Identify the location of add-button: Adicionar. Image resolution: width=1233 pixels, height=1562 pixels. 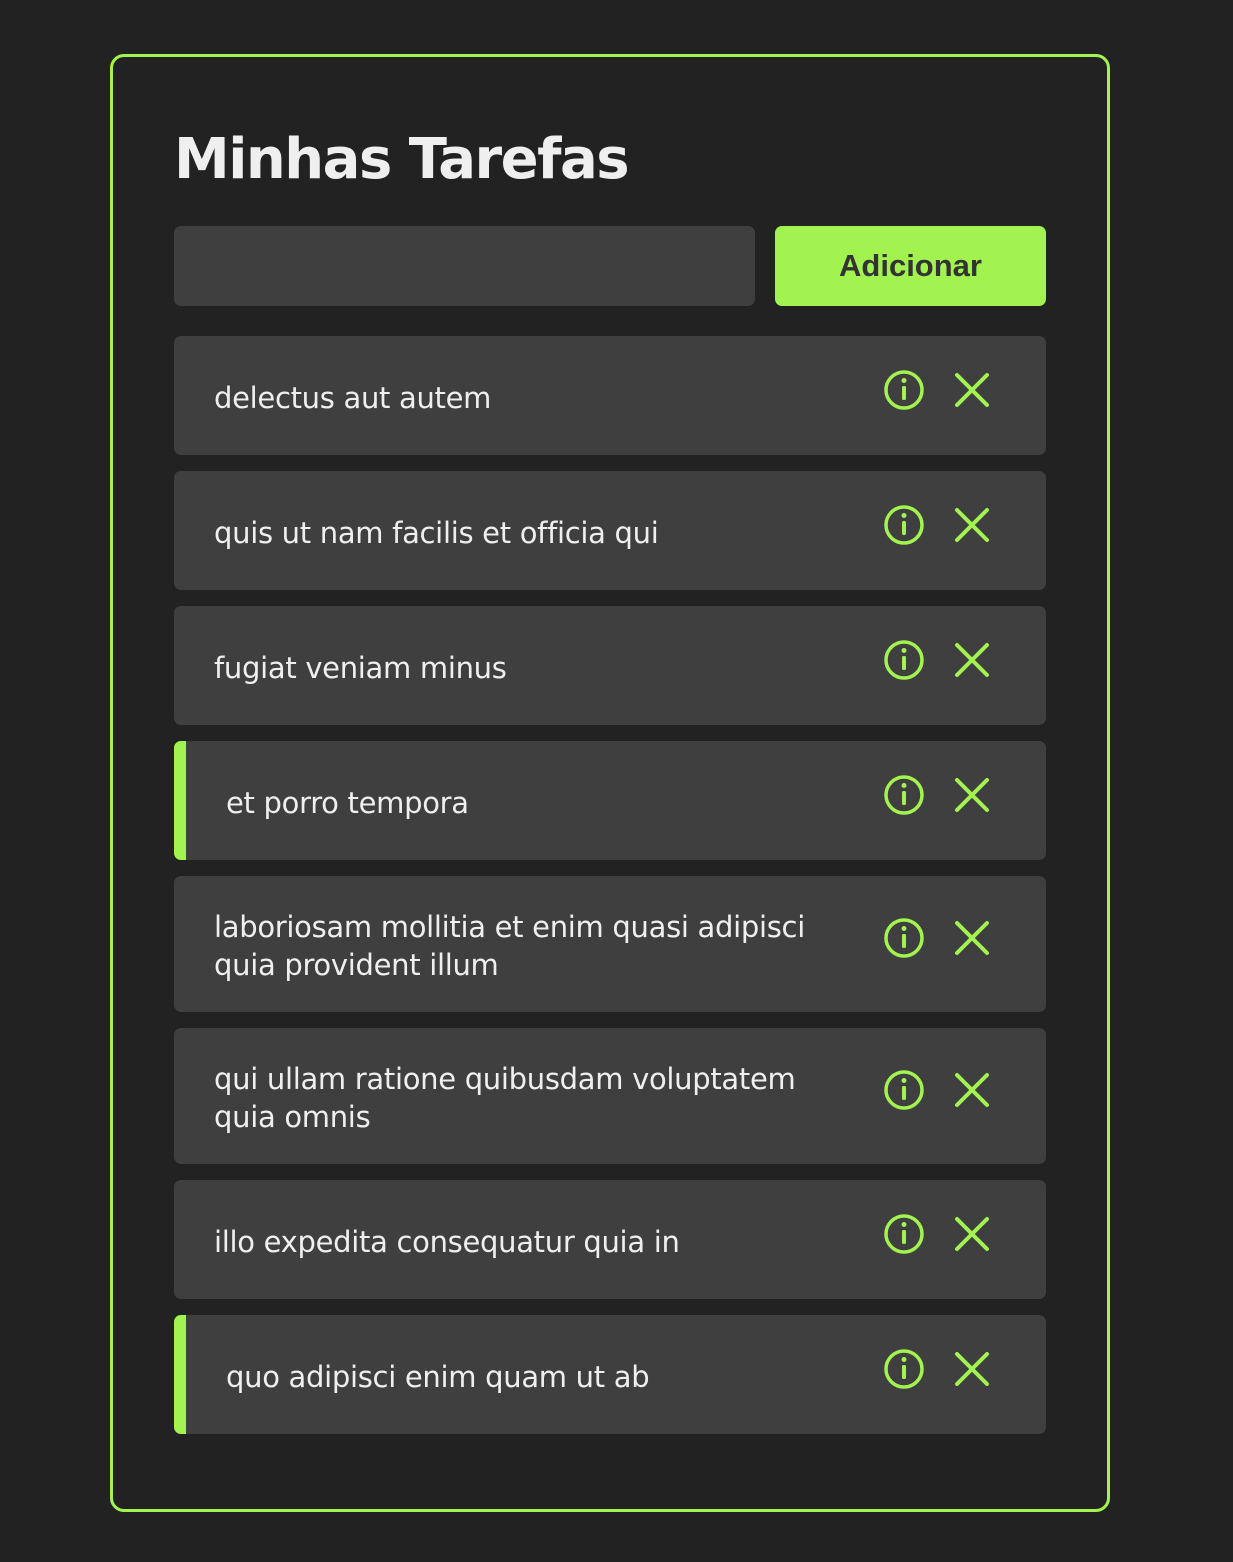
(910, 266).